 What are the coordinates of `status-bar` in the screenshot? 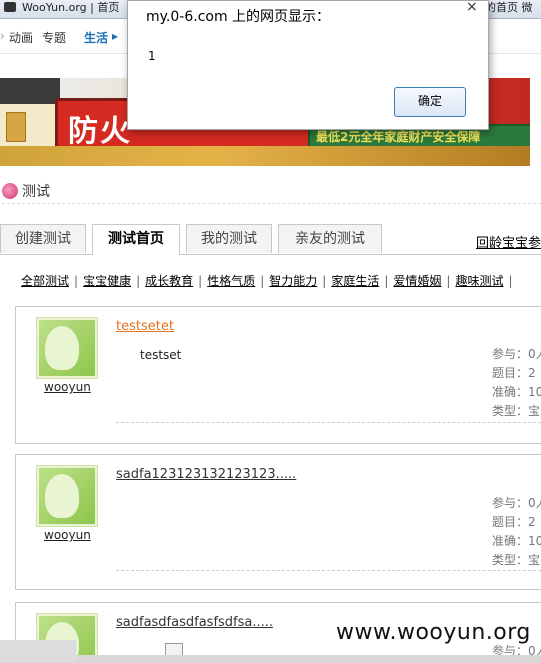 It's located at (308, 659).